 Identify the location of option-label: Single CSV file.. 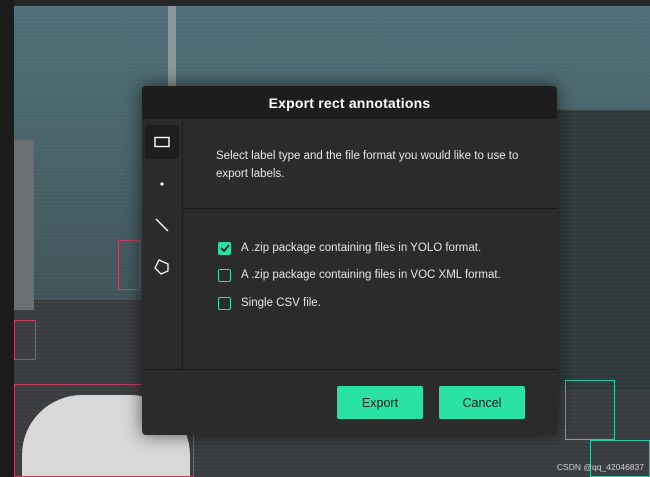
(281, 303).